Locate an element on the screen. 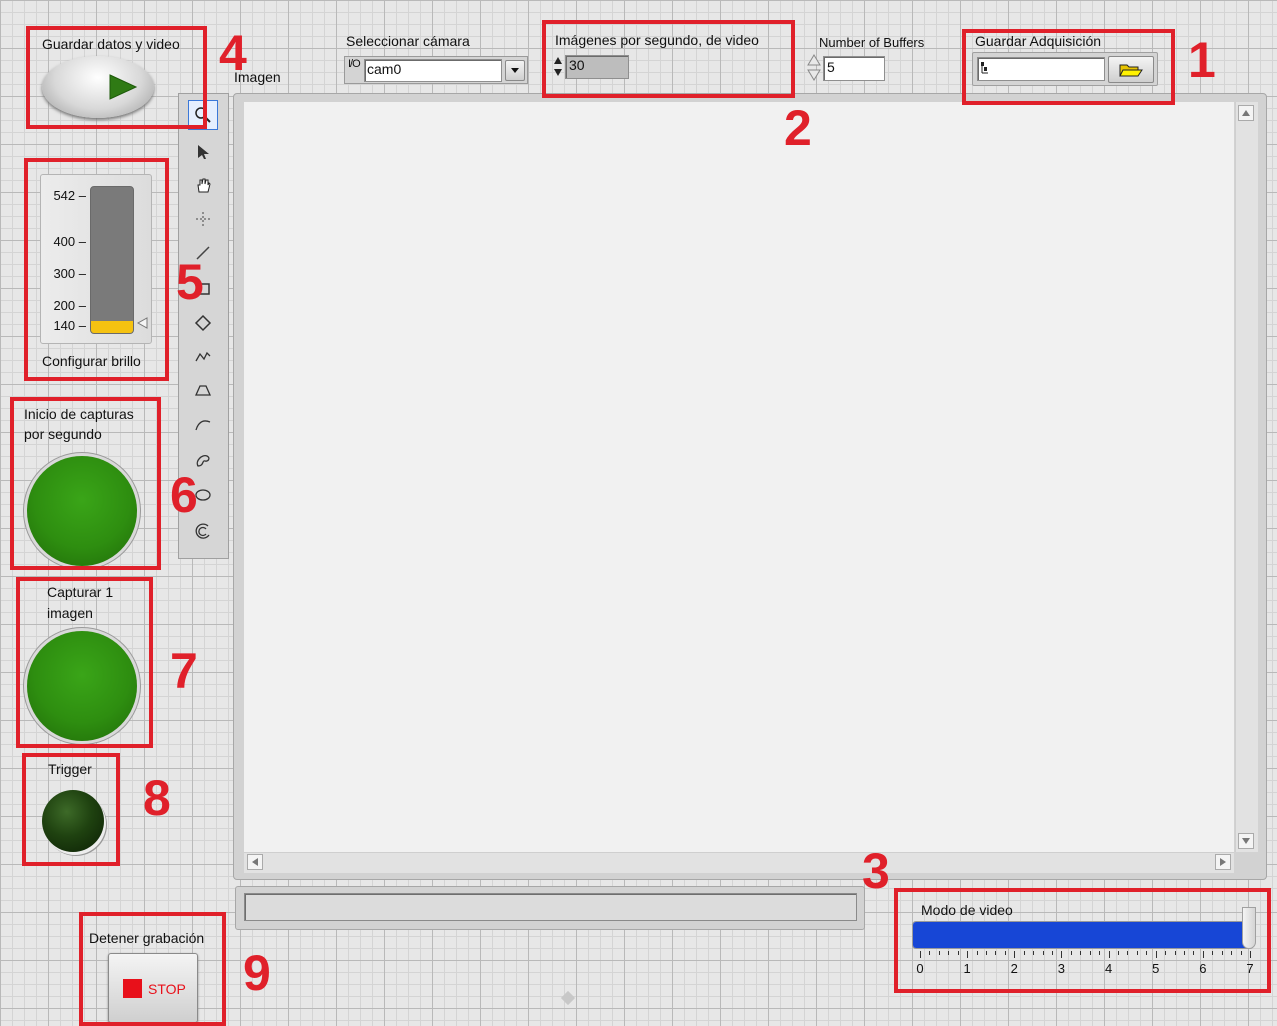 This screenshot has height=1026, width=1277. annotation-number-2: 2 is located at coordinates (798, 128).